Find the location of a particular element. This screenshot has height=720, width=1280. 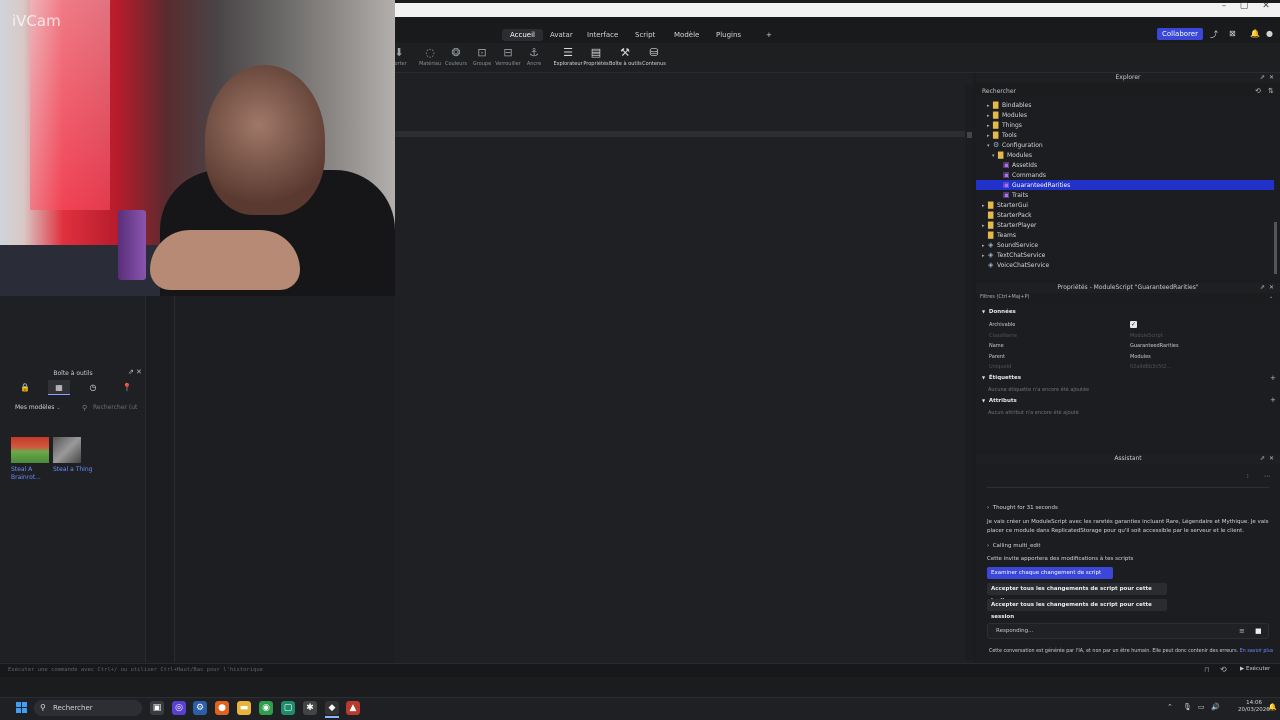

pin-icon: ⫶ is located at coordinates (1248, 477).